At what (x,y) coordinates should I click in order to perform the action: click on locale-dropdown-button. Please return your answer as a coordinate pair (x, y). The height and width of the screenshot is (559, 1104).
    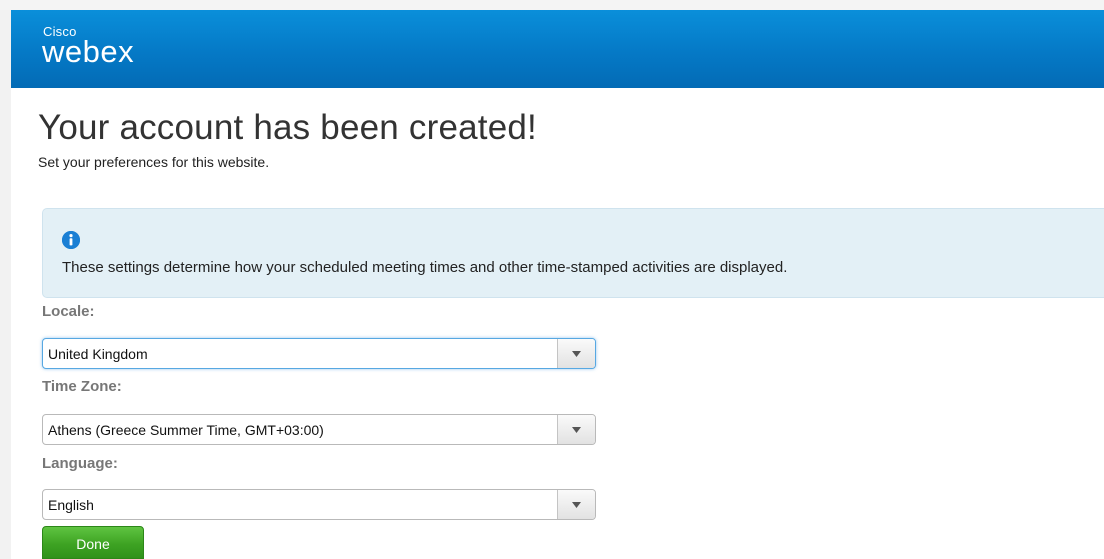
    Looking at the image, I should click on (576, 353).